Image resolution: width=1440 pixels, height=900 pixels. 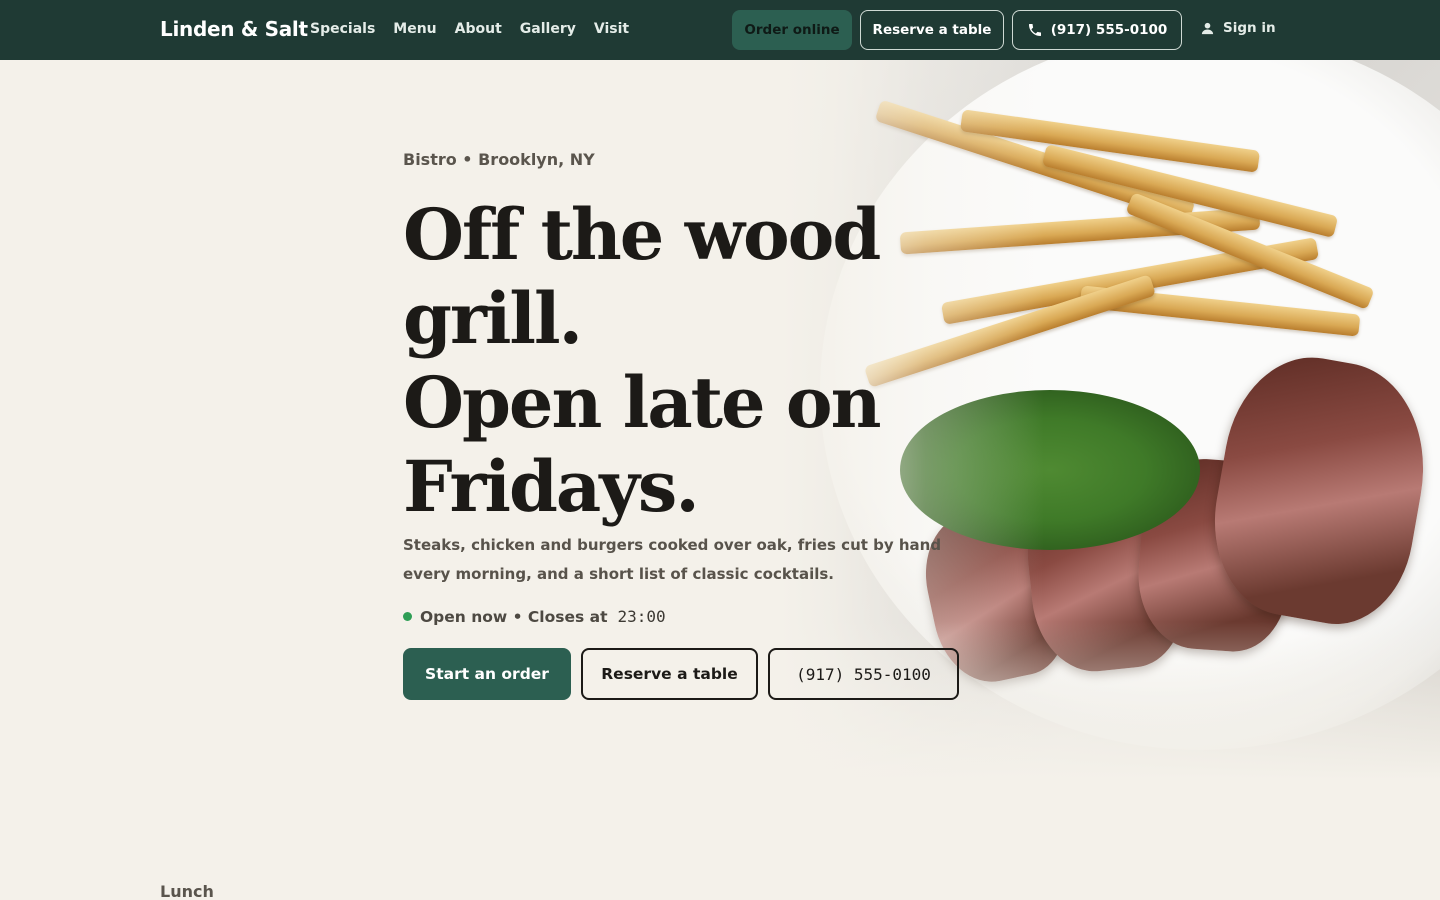 I want to click on headline-line-3: Open late on, so click(x=642, y=402).